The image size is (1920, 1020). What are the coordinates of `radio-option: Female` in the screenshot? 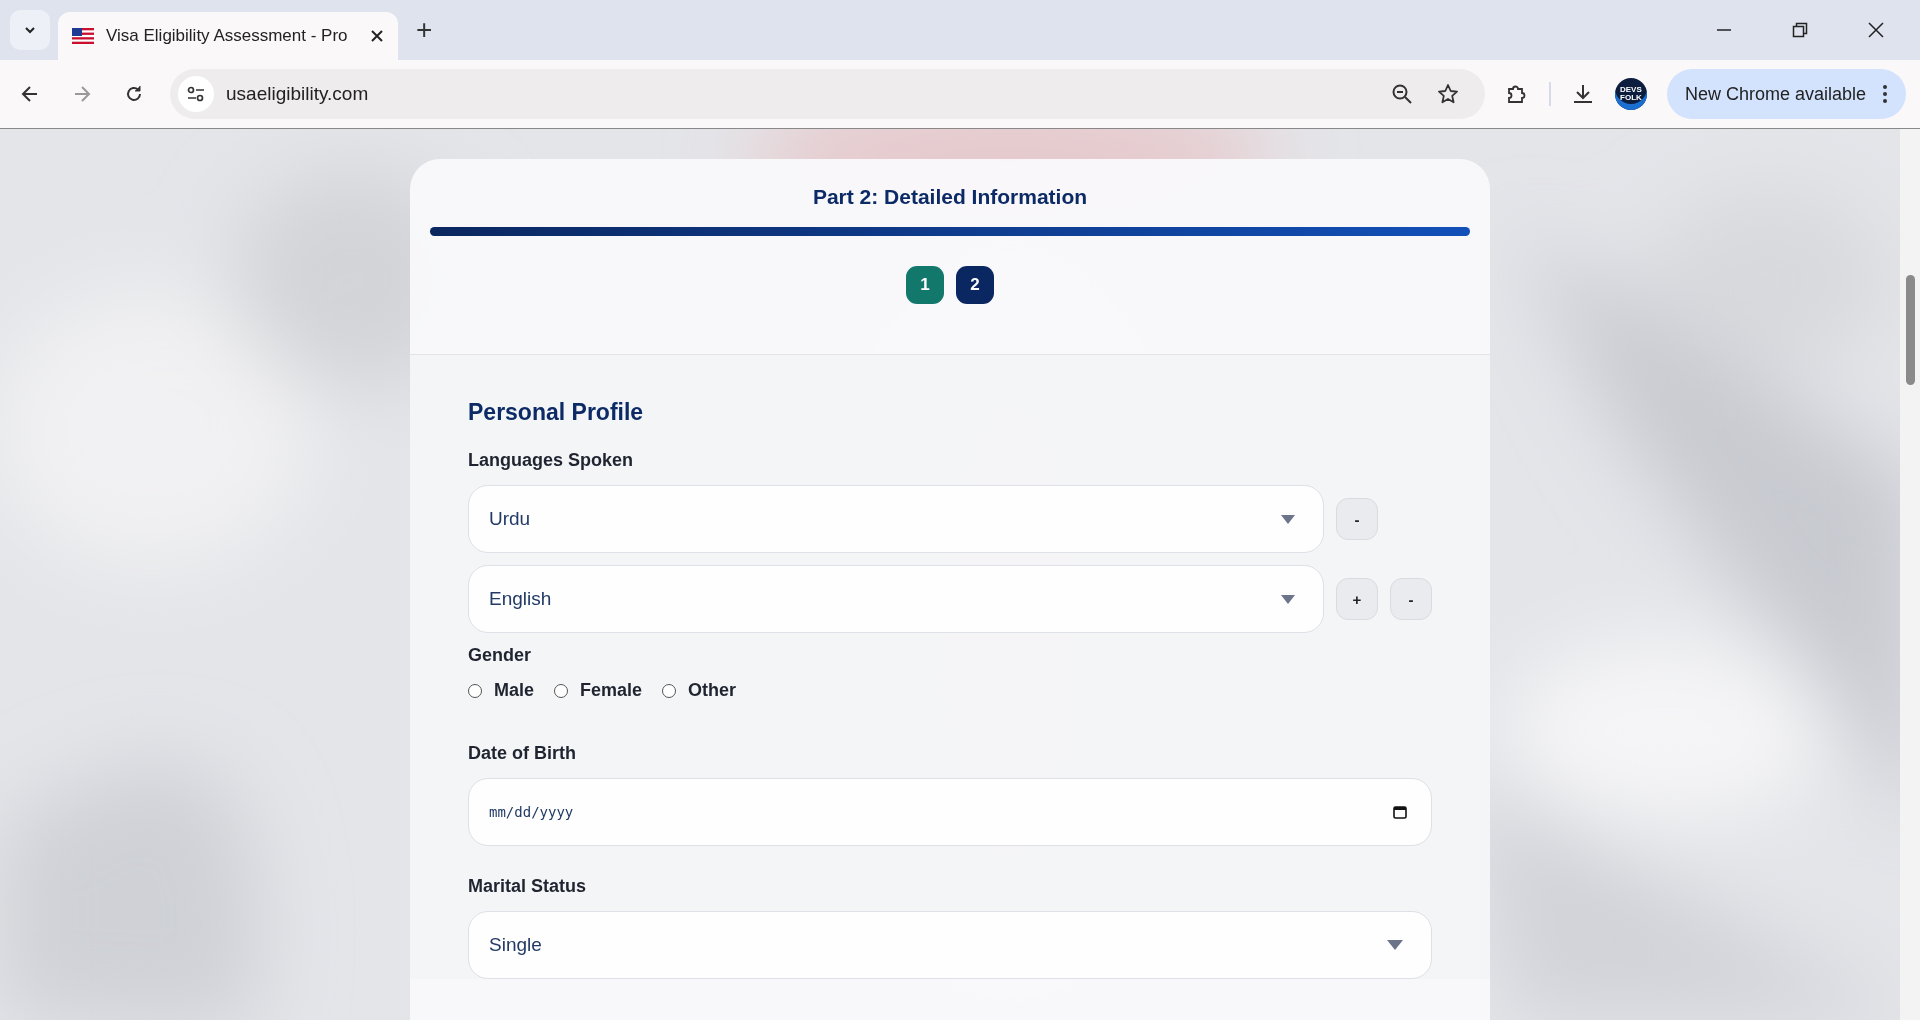 It's located at (598, 690).